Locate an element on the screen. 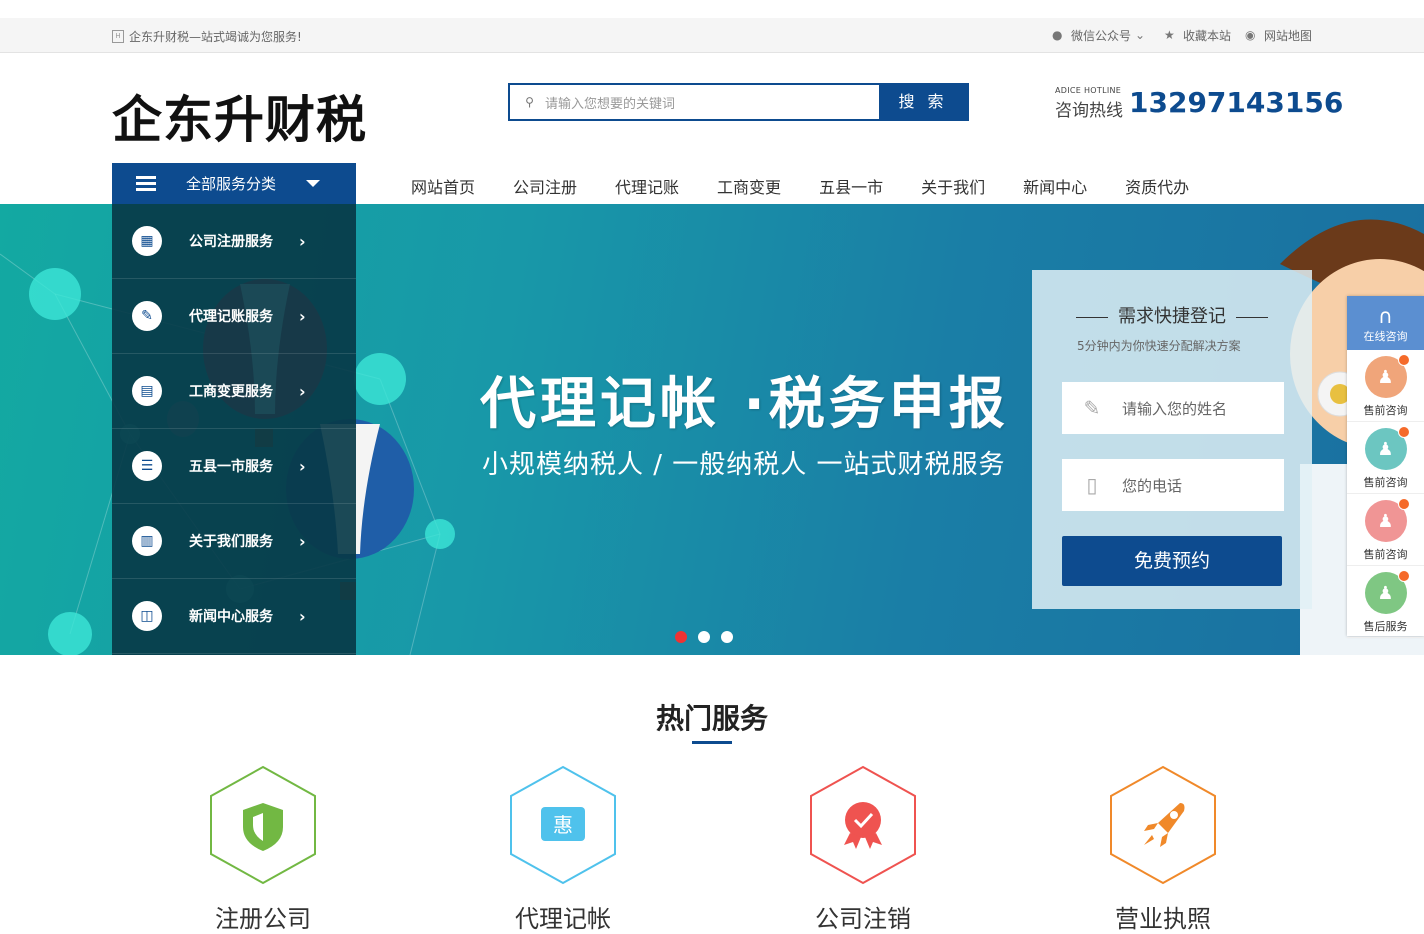 The image size is (1424, 934). document-icon: H is located at coordinates (118, 36).